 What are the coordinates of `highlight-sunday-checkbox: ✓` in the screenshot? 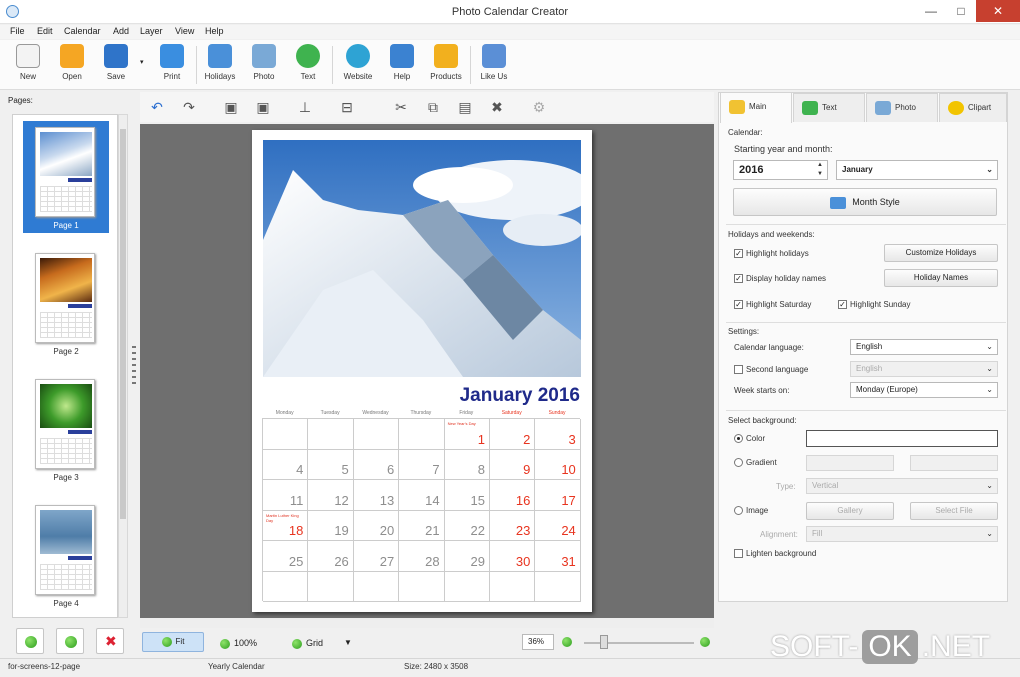 It's located at (842, 304).